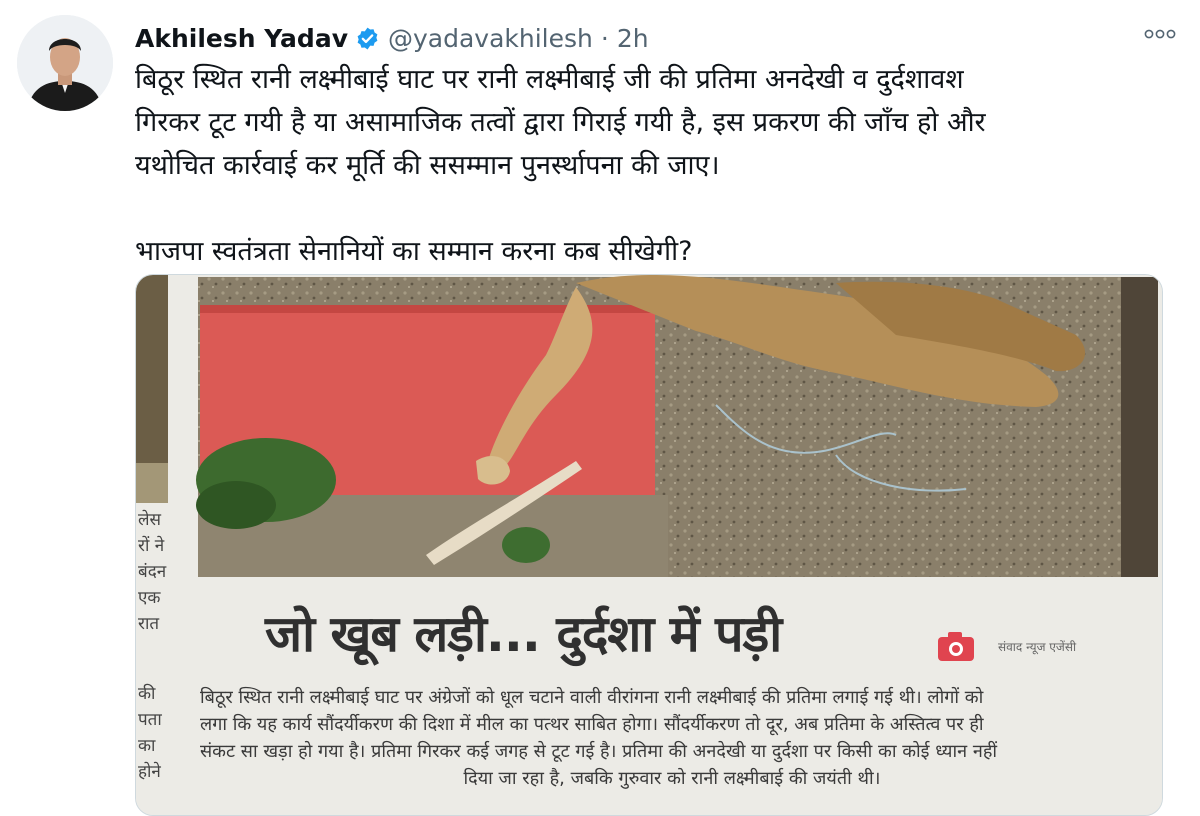 The image size is (1200, 816). Describe the element at coordinates (149, 598) in the screenshot. I see `side-column-text: एक` at that location.